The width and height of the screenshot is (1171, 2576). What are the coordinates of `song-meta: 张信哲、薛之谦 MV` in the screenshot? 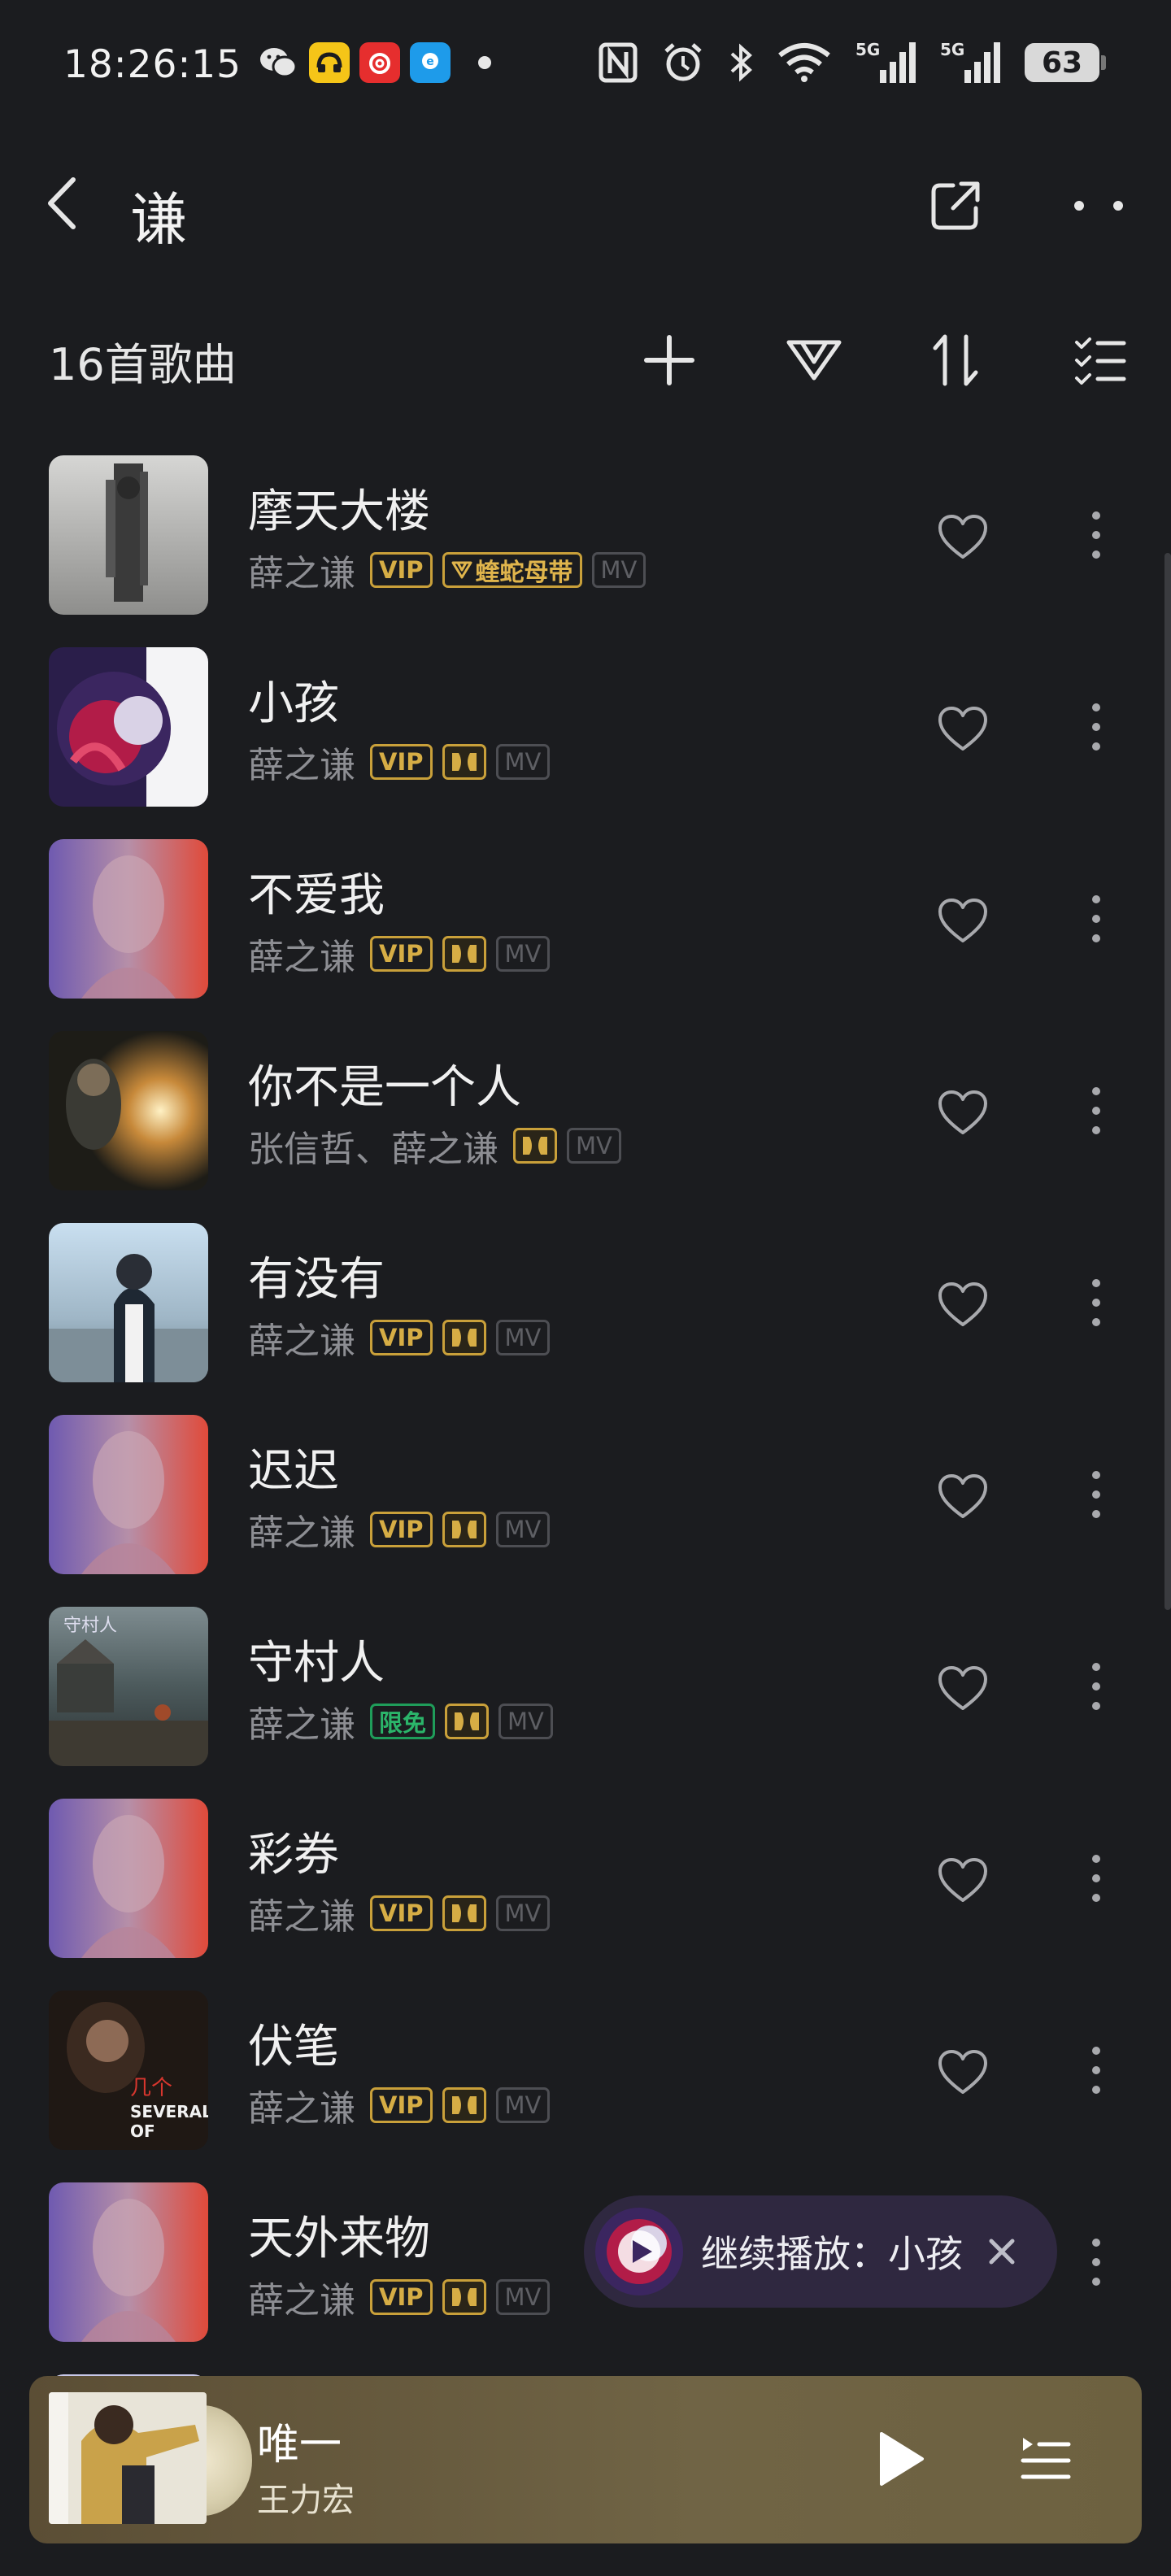 It's located at (434, 1147).